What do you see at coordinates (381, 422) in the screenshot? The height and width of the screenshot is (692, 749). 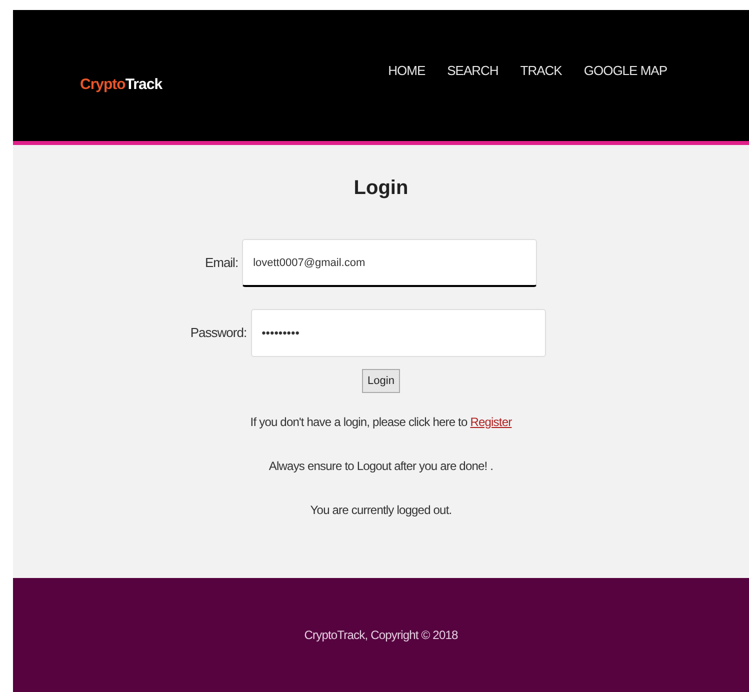 I see `register-text: If you don't have a login, please click here to Register` at bounding box center [381, 422].